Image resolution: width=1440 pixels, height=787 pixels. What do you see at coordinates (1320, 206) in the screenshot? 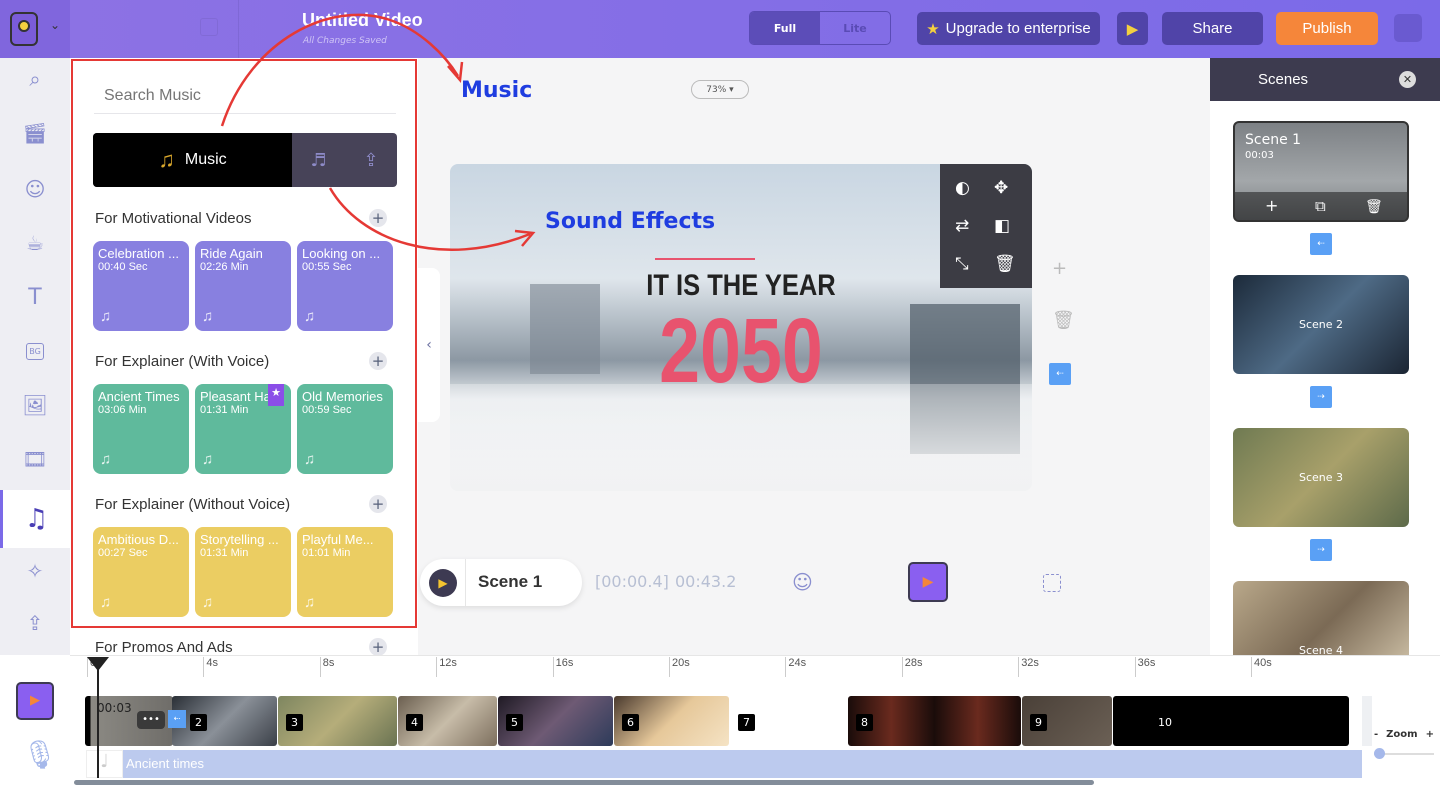
I see `duplicate-icon: ⧉` at bounding box center [1320, 206].